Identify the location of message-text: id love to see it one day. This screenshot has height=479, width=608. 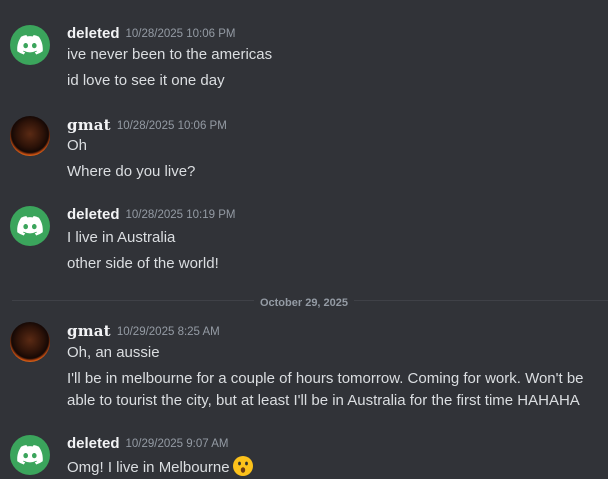
(146, 80).